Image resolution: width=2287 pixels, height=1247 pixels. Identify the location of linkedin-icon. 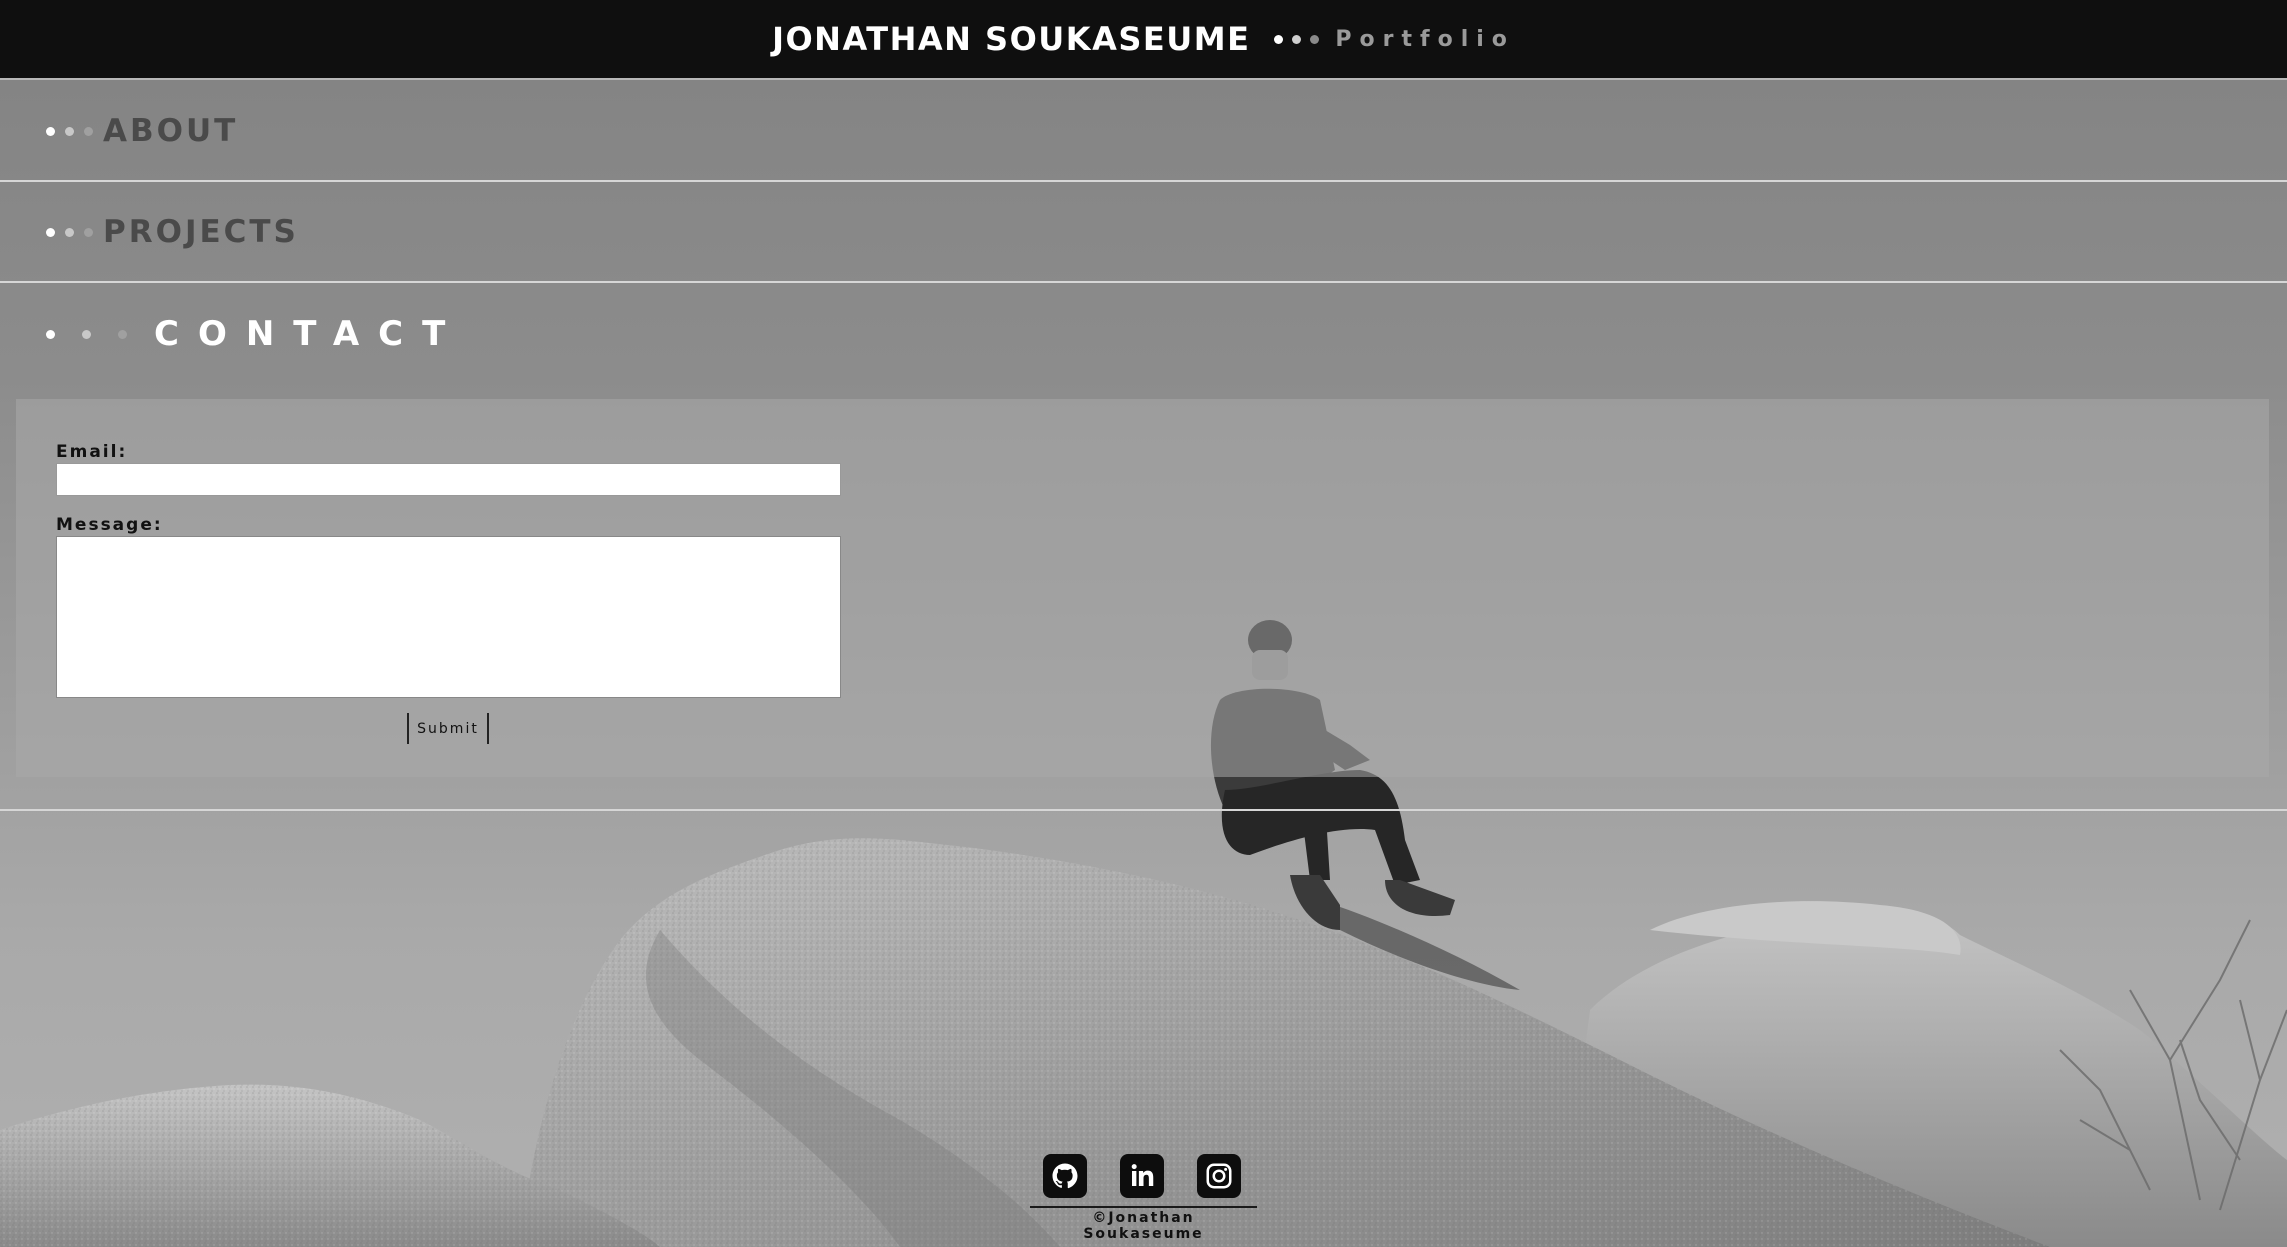
(1142, 1176).